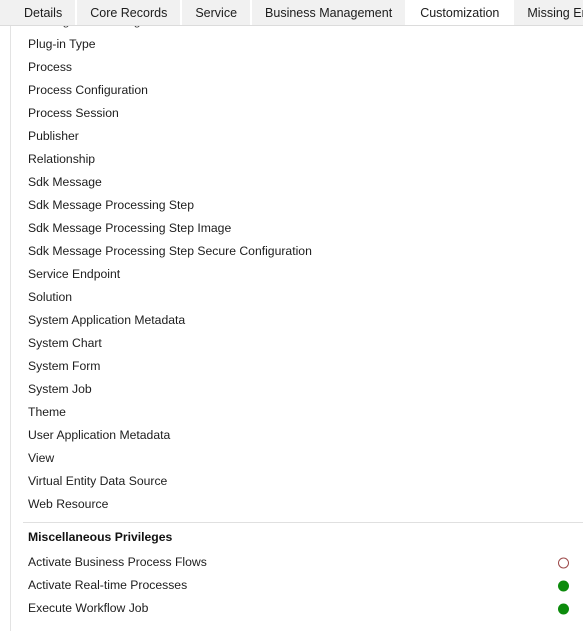 Image resolution: width=583 pixels, height=631 pixels. I want to click on entity-privilege-label: Sdk Message, so click(65, 182).